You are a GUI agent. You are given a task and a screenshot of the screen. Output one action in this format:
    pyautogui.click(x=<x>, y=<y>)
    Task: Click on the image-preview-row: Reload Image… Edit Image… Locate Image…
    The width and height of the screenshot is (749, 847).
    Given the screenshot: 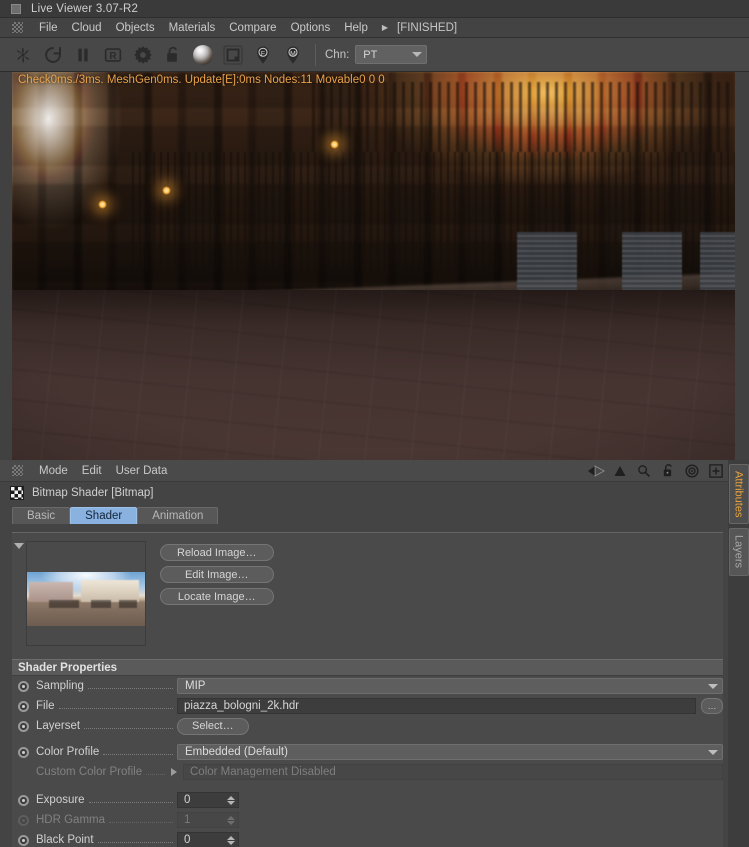 What is the action you would take?
    pyautogui.click(x=367, y=594)
    